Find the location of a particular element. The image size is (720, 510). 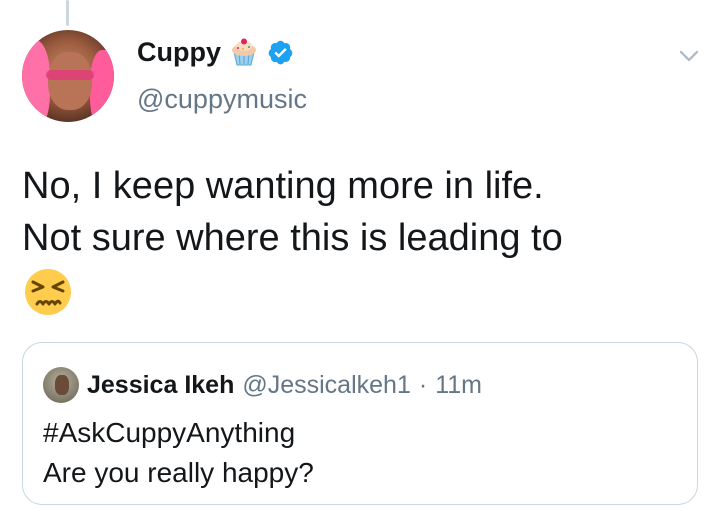

quoted-tweet-header: Jessica Ikeh @Jessicalkeh1 · 11m is located at coordinates (262, 385).